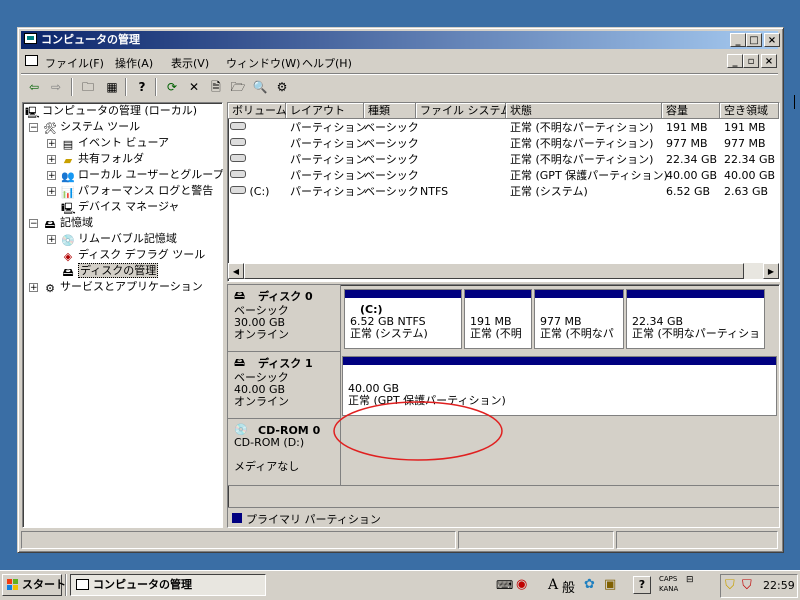  Describe the element at coordinates (282, 87) in the screenshot. I see `settings-icon: ⚙` at that location.